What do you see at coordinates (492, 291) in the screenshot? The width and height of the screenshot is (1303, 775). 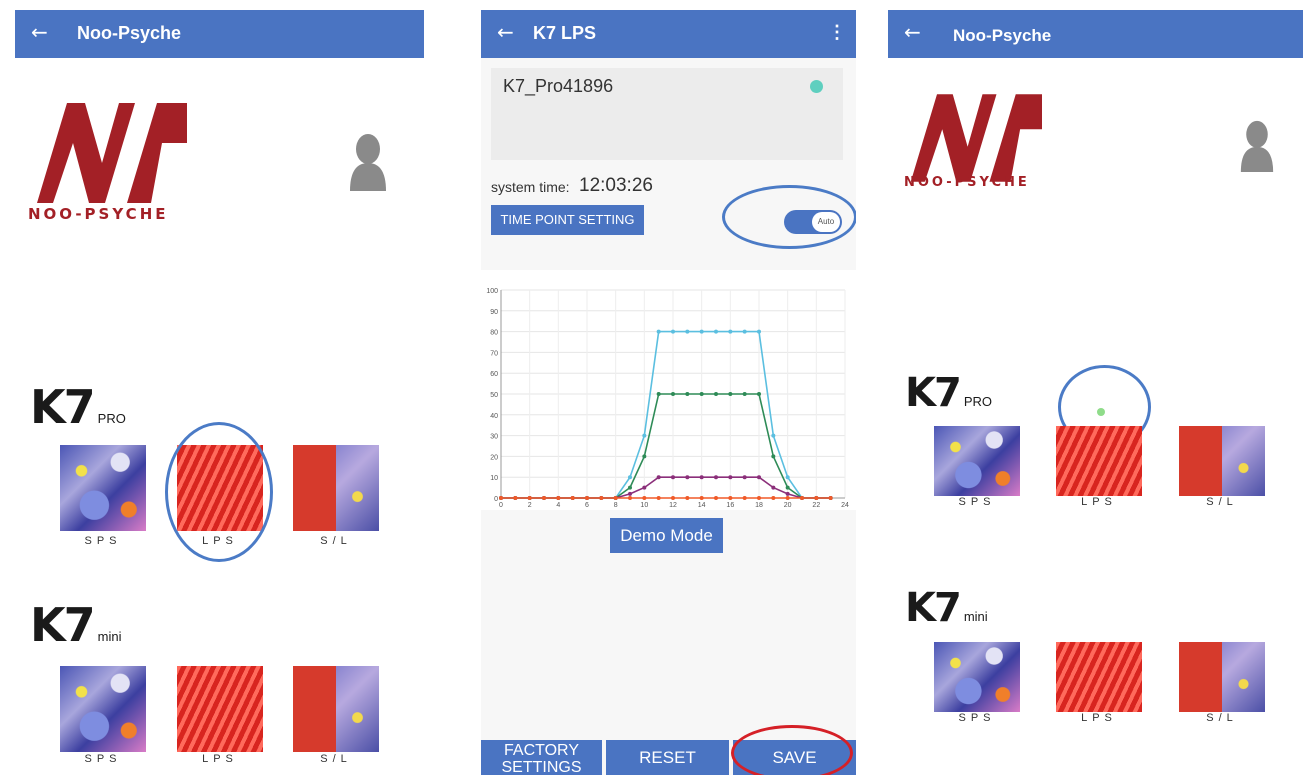 I see `y-tick-label: 100` at bounding box center [492, 291].